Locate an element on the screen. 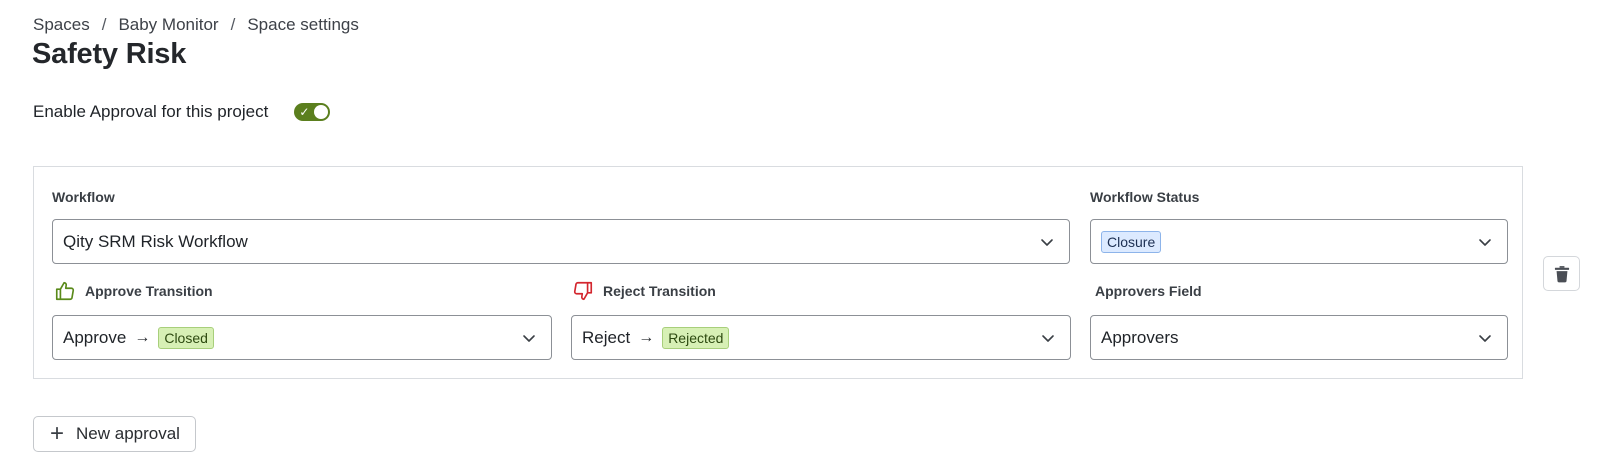  workflow-status-select: Closure is located at coordinates (1299, 241).